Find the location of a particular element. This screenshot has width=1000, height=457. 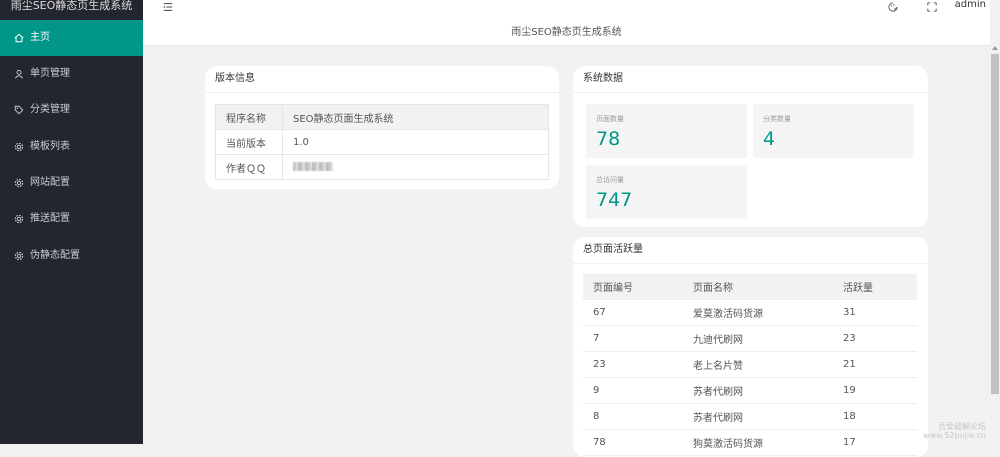

table-cell is located at coordinates (415, 167).